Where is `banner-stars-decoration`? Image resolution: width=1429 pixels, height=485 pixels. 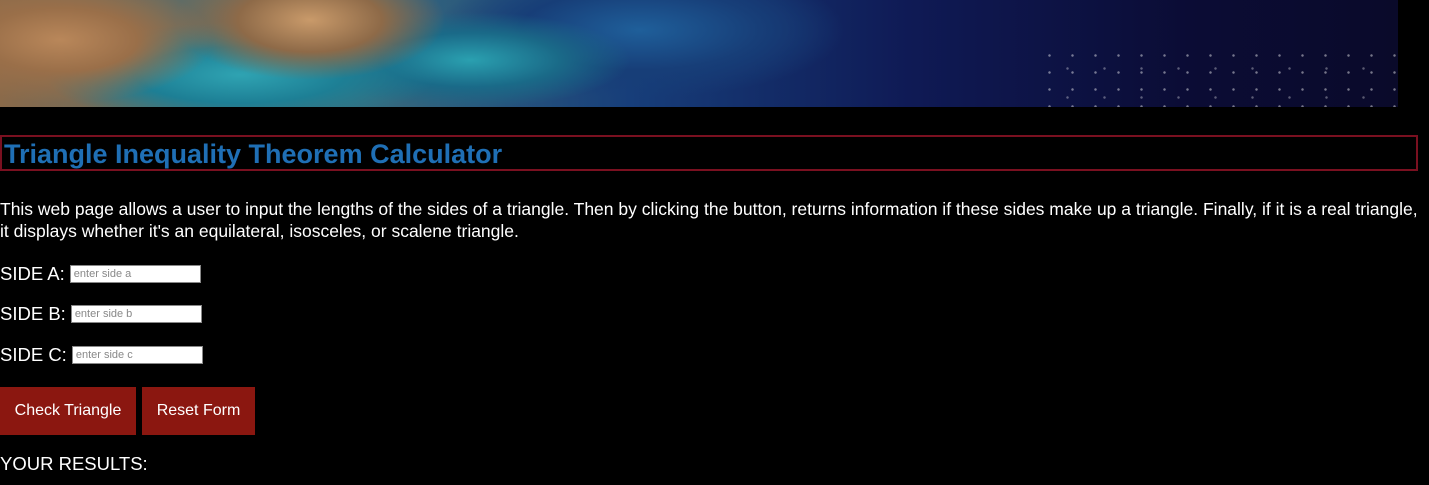 banner-stars-decoration is located at coordinates (1218, 77).